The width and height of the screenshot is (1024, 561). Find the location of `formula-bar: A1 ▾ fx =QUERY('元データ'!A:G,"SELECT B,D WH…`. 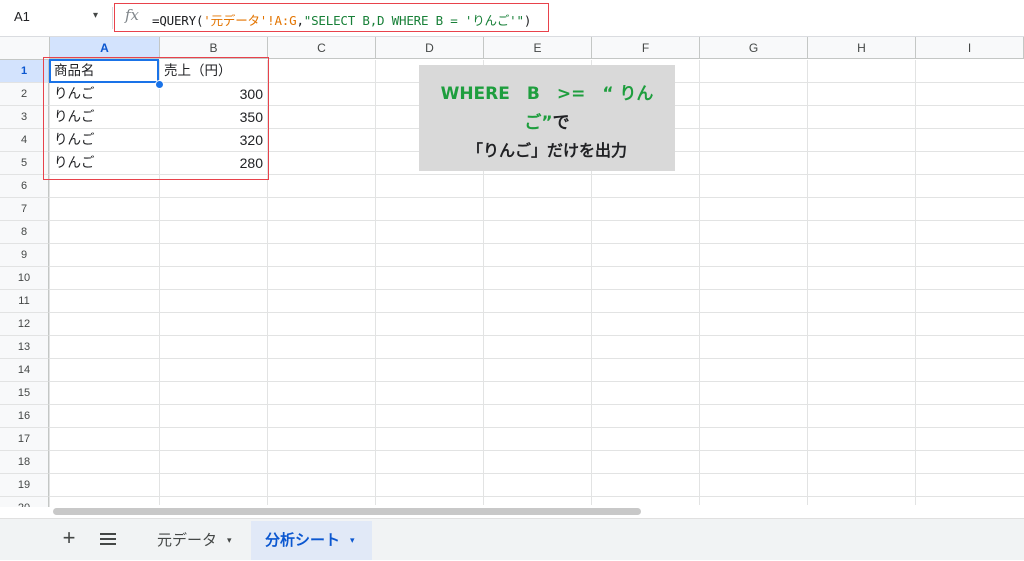

formula-bar: A1 ▾ fx =QUERY('元データ'!A:G,"SELECT B,D WH… is located at coordinates (512, 18).